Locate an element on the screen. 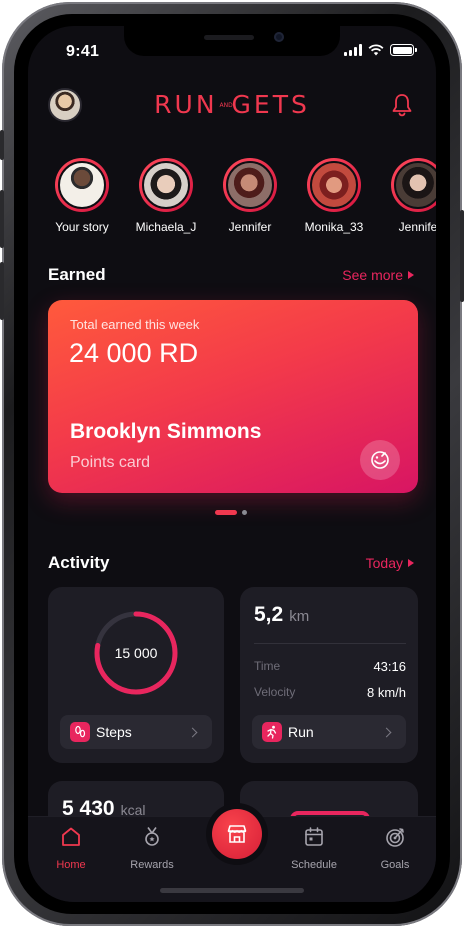 Image resolution: width=464 pixels, height=928 pixels. tab-rewards-label: Rewards is located at coordinates (152, 865).